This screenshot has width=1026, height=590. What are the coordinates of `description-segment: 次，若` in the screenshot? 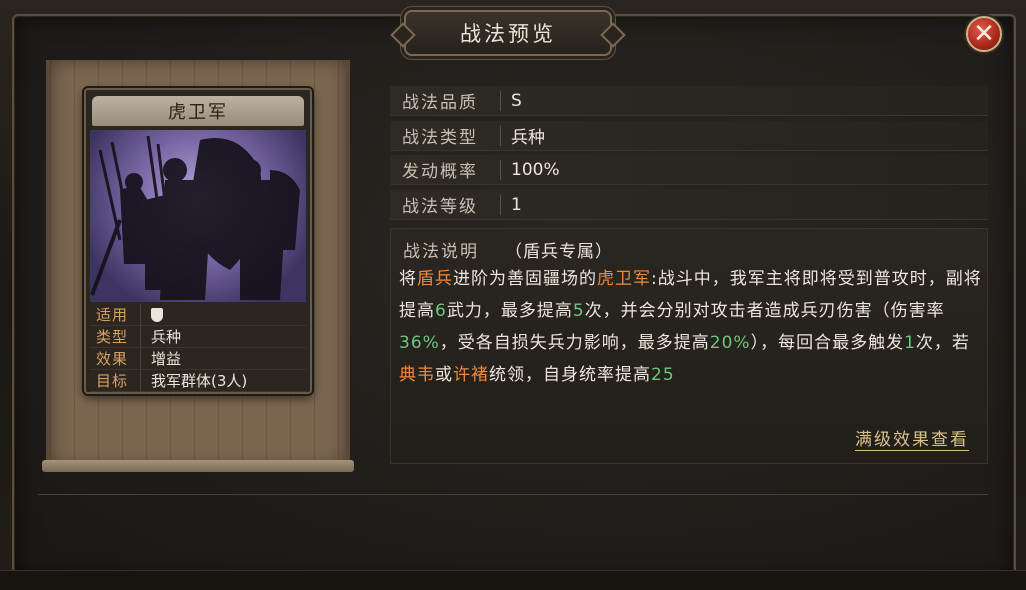 It's located at (942, 343).